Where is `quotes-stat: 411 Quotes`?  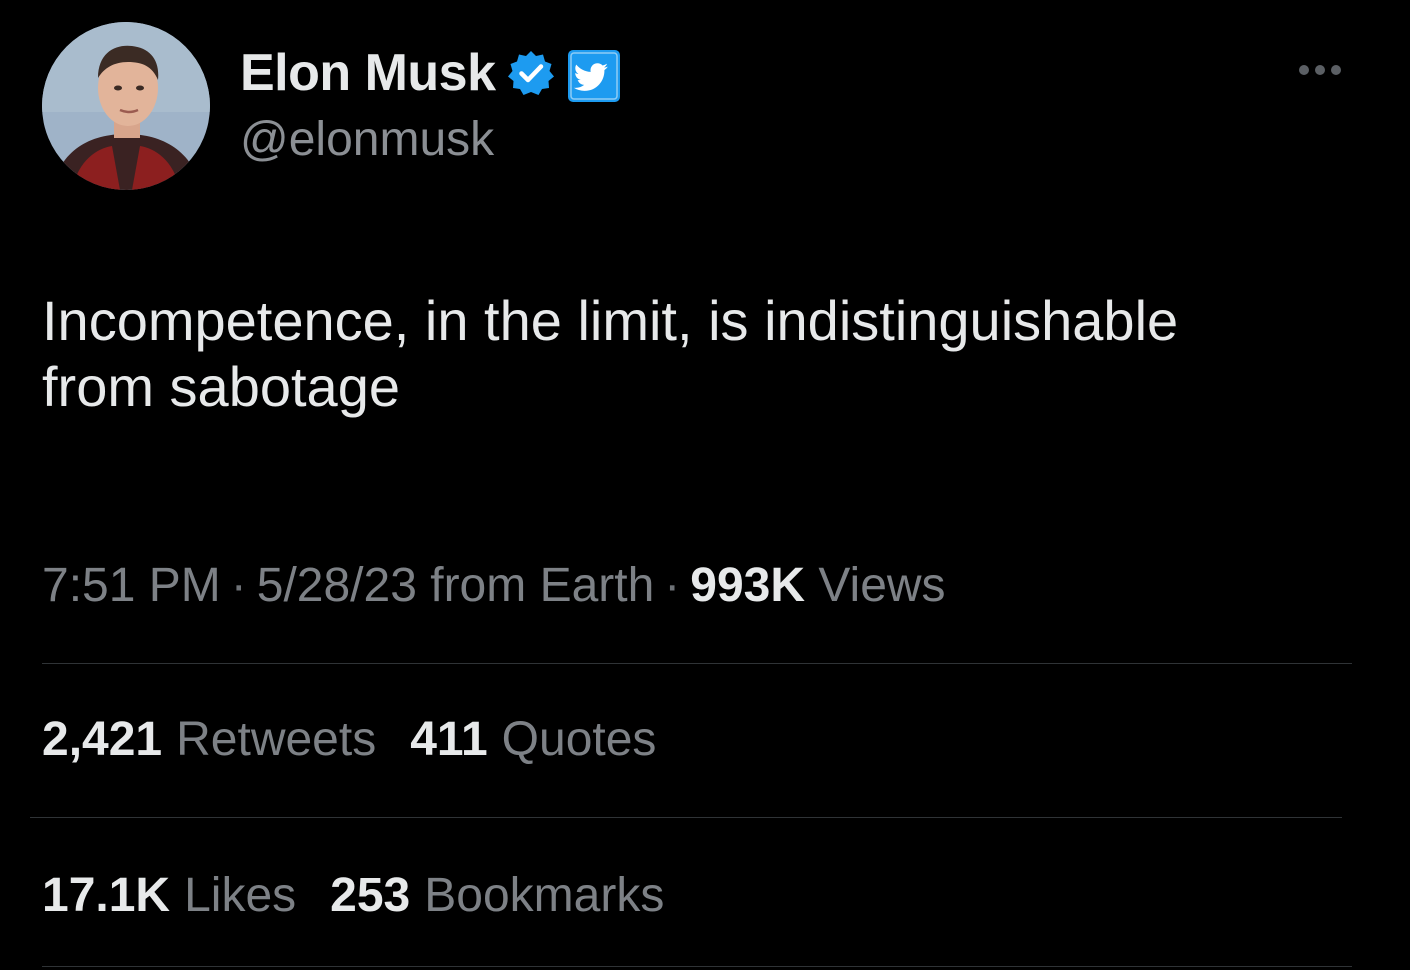
quotes-stat: 411 Quotes is located at coordinates (533, 739).